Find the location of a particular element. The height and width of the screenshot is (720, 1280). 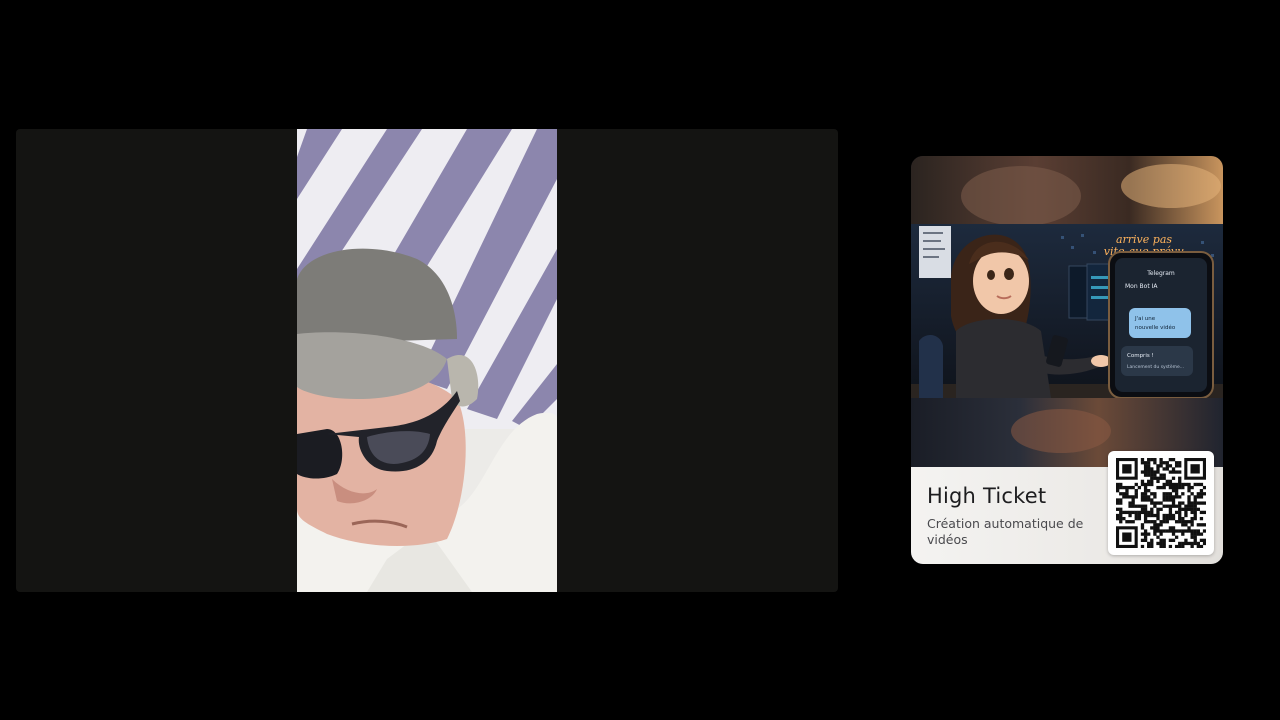

participant-video is located at coordinates (427, 360).